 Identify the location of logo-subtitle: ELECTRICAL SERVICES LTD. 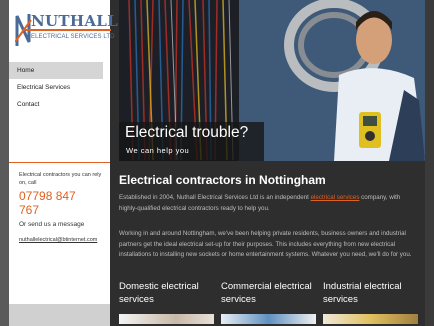
(73, 37).